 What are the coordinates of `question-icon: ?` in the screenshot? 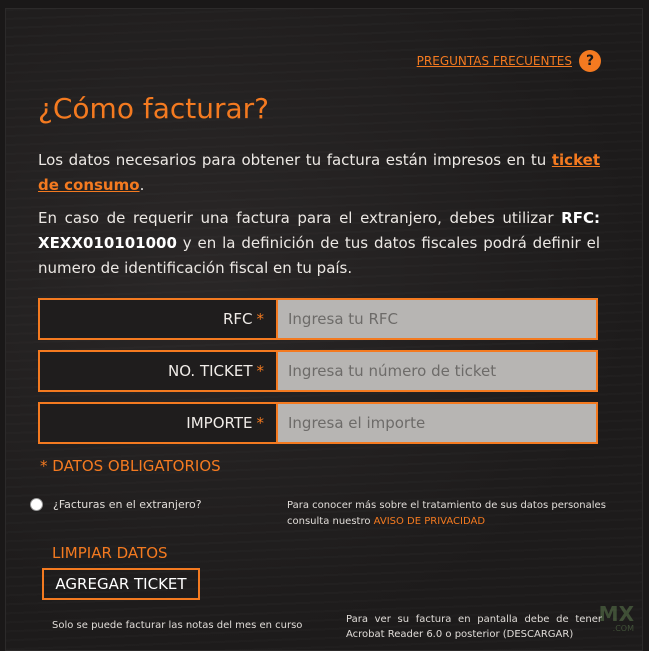 It's located at (590, 61).